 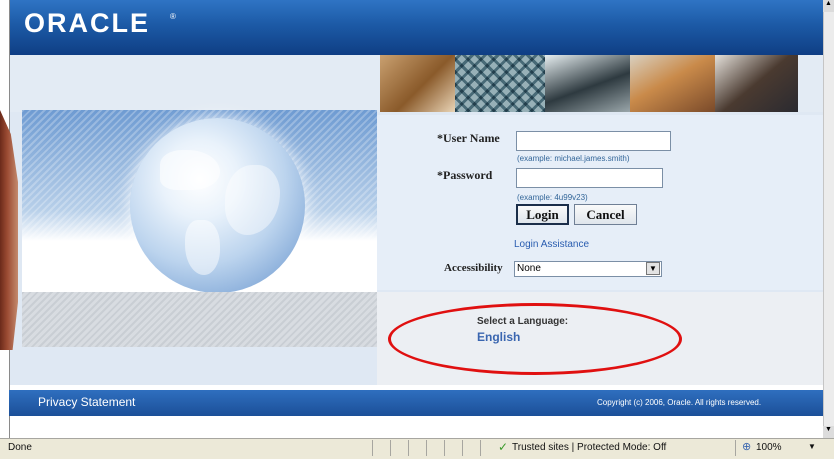 I want to click on globe-image, so click(x=217, y=205).